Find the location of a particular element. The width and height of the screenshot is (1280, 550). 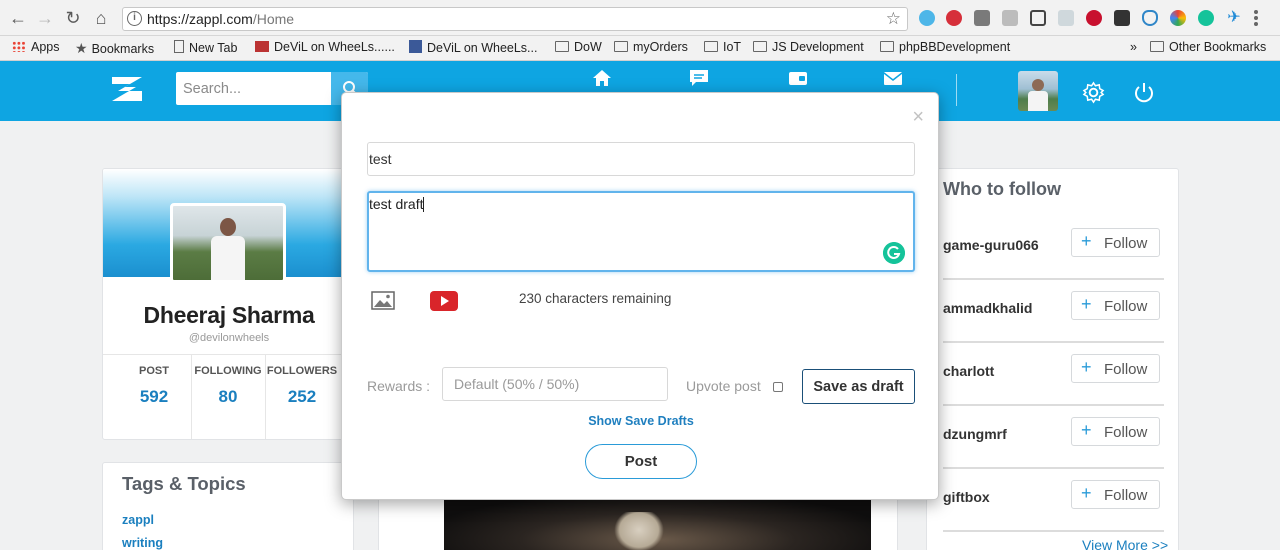

upvote-label: Upvote post is located at coordinates (723, 386).